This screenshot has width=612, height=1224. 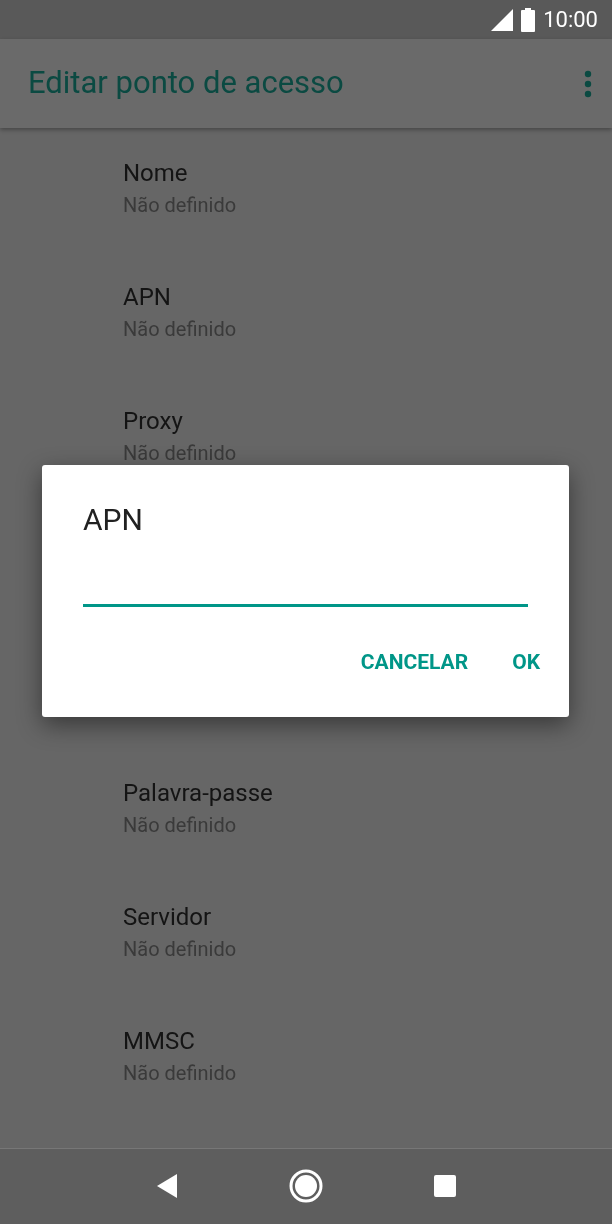 What do you see at coordinates (414, 663) in the screenshot?
I see `dialog-button: CANCELAR` at bounding box center [414, 663].